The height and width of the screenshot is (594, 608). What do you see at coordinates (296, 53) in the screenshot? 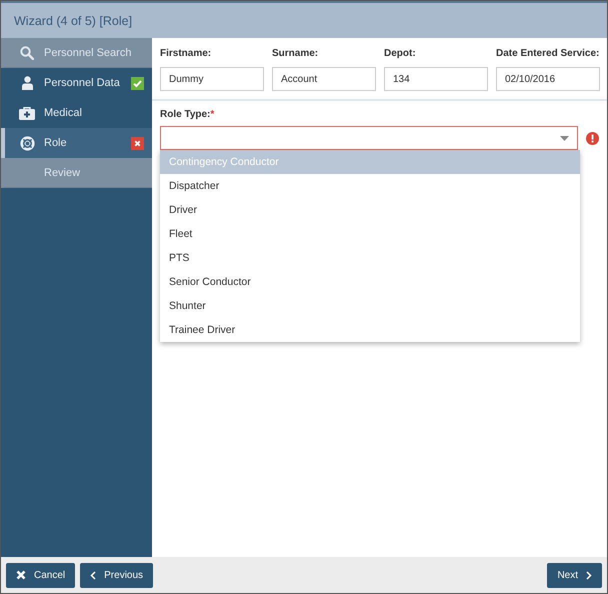
I see `field-label: Surname:` at bounding box center [296, 53].